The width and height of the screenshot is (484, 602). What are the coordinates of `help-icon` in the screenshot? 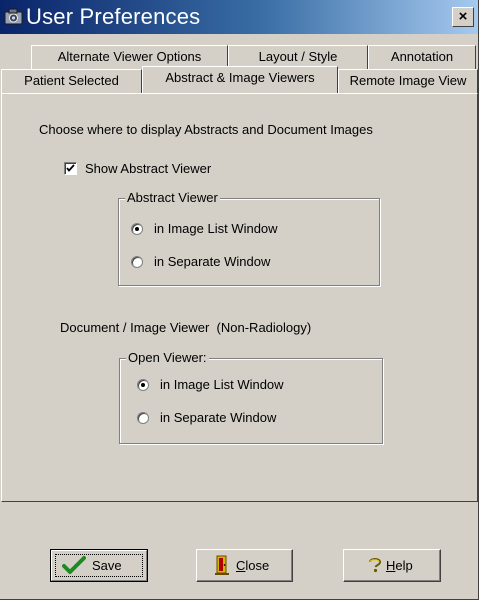 It's located at (375, 566).